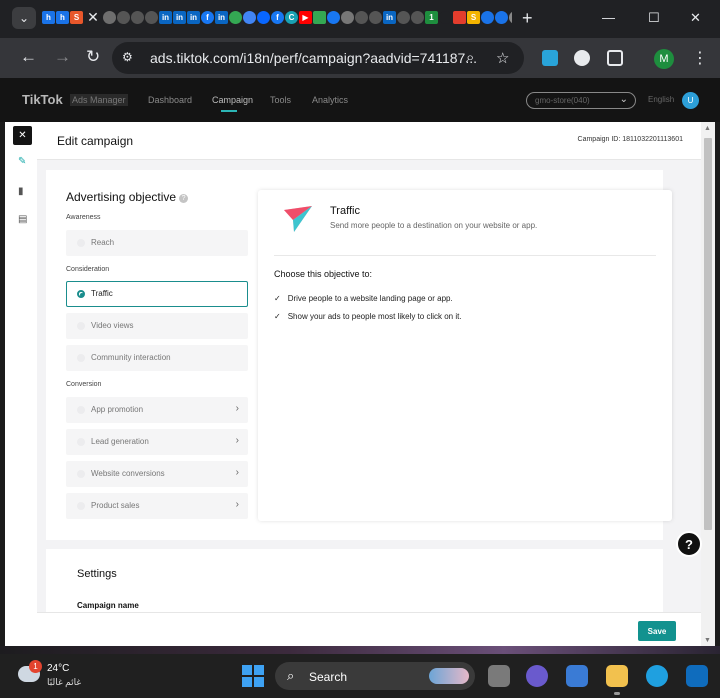  Describe the element at coordinates (375, 676) in the screenshot. I see `taskbar-search: ⌕ Search` at that location.